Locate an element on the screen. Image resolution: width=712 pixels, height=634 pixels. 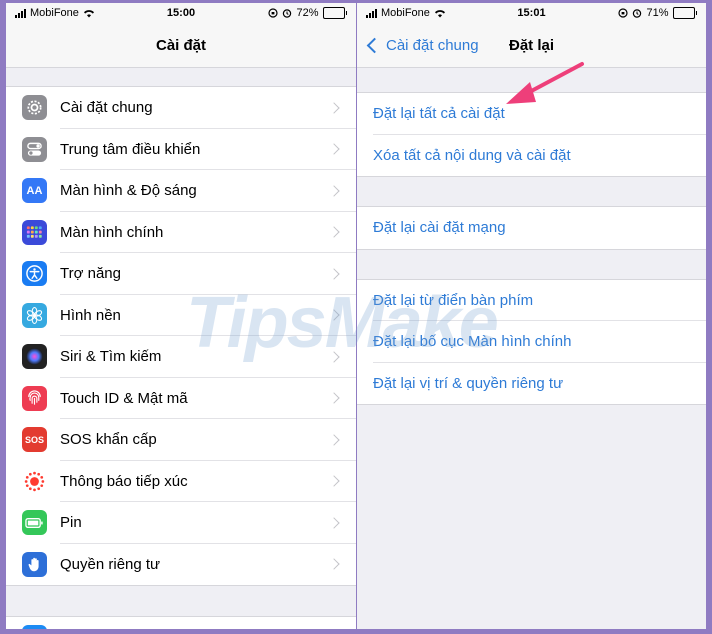
status-bar: MobiFone 15:01 71% is located at coordinates (531, 13).